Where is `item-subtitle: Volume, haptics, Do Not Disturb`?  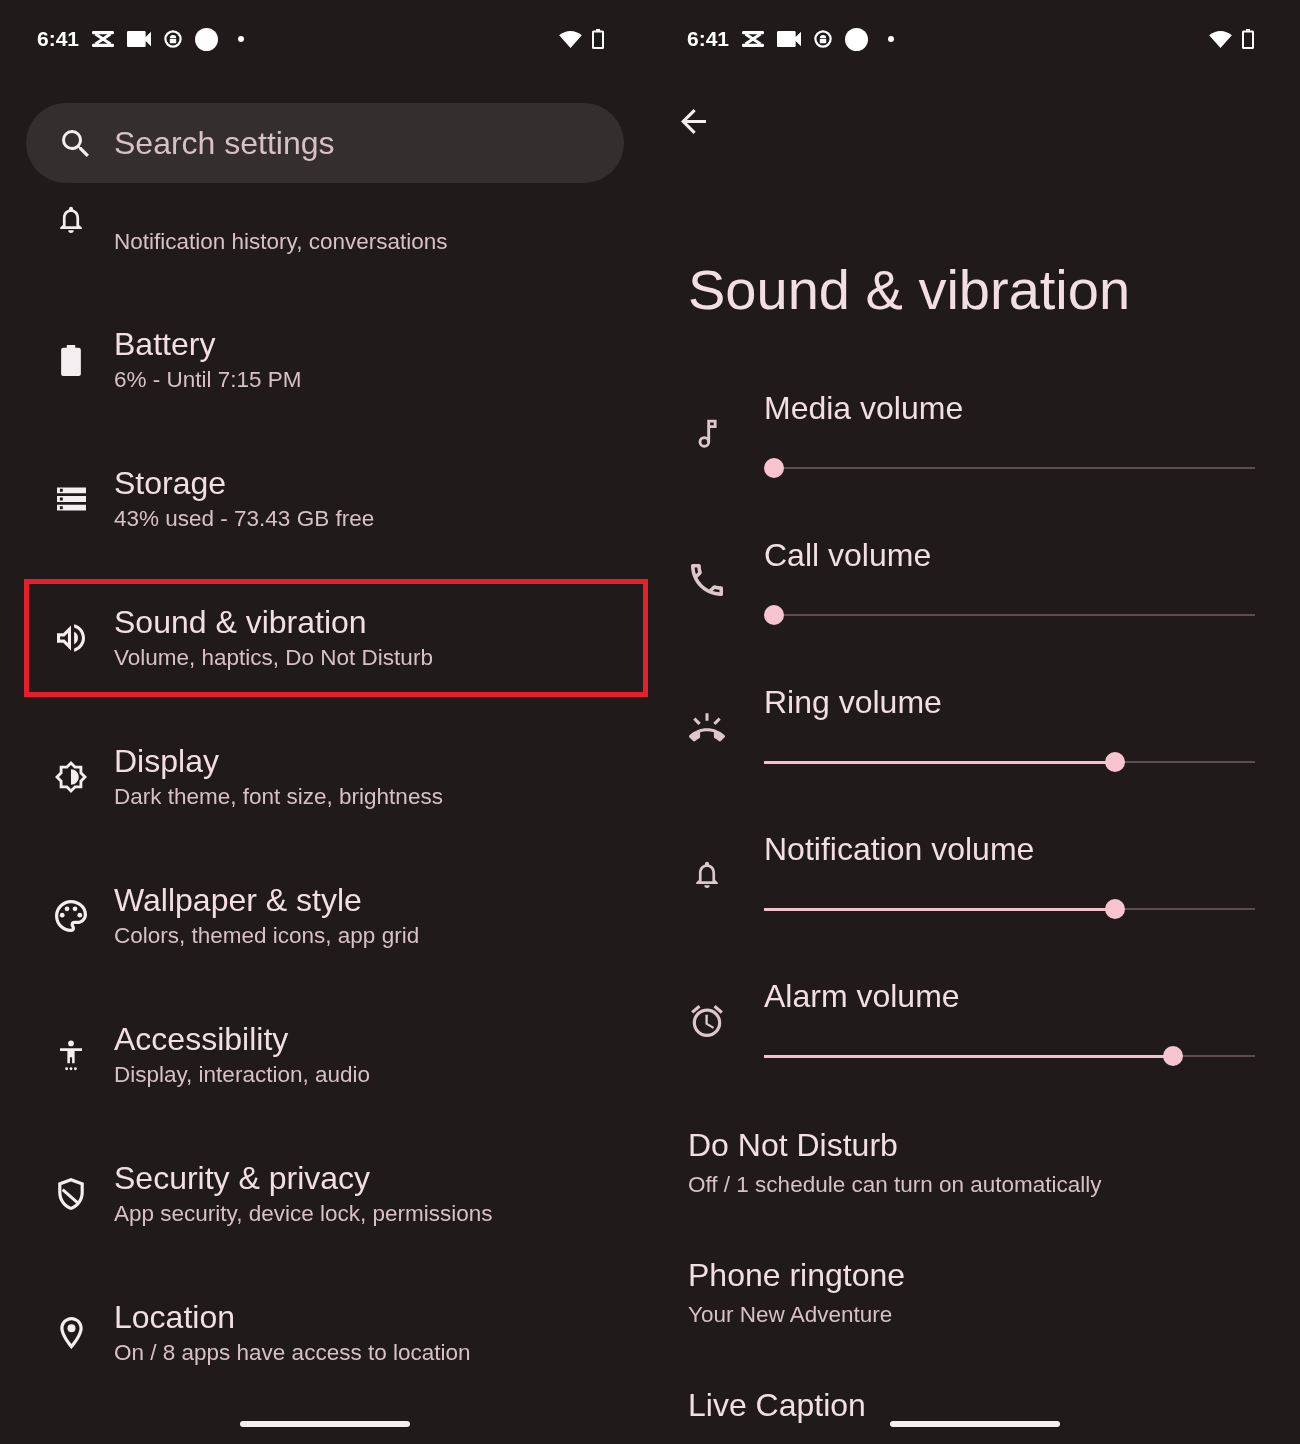
item-subtitle: Volume, haptics, Do Not Disturb is located at coordinates (273, 657).